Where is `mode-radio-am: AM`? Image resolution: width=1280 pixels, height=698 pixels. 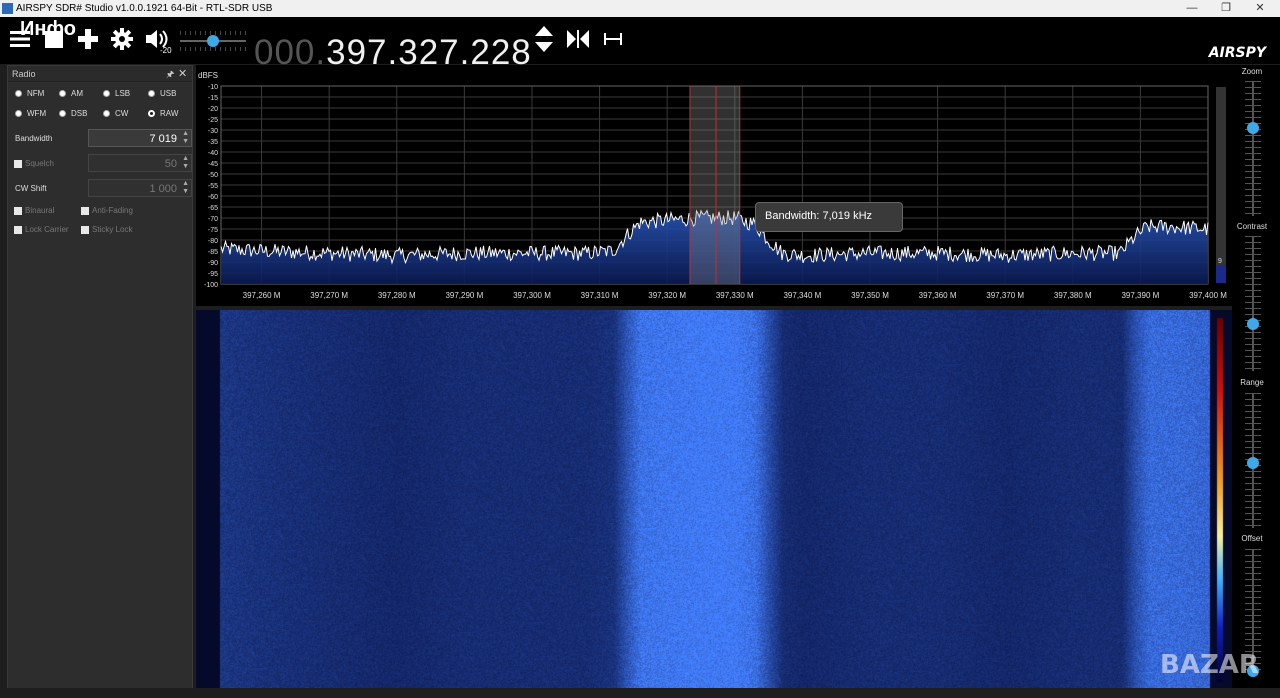 mode-radio-am: AM is located at coordinates (71, 93).